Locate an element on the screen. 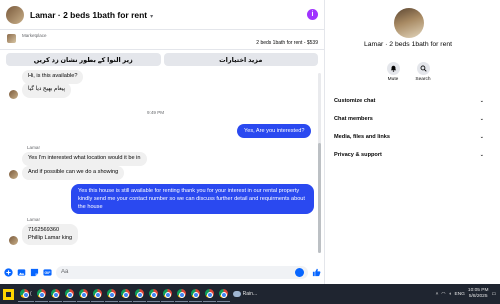 The image size is (500, 304). chat-title-button: Lamar · 2 beds 1bath for rent ▾ is located at coordinates (168, 15).